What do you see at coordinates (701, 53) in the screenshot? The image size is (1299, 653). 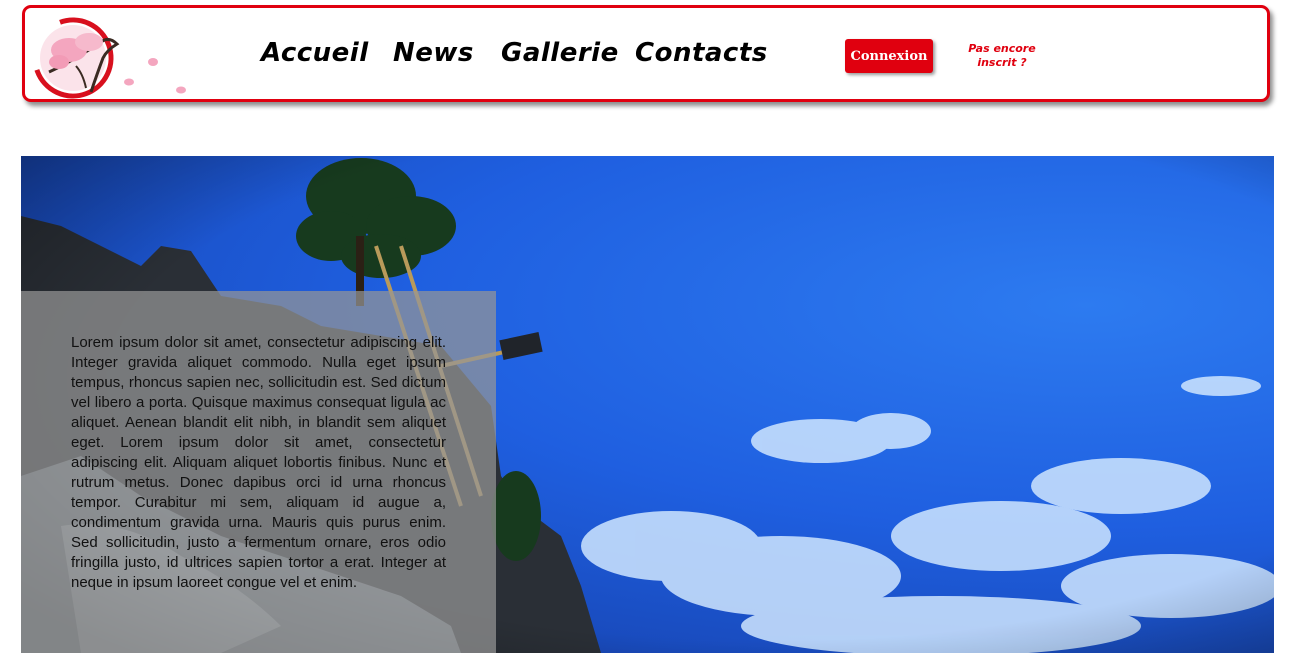 I see `nav-item-contacts: Contacts` at bounding box center [701, 53].